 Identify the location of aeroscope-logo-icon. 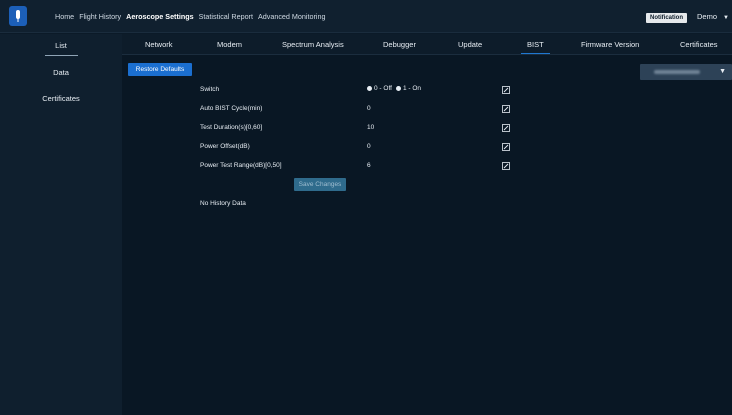
(18, 16).